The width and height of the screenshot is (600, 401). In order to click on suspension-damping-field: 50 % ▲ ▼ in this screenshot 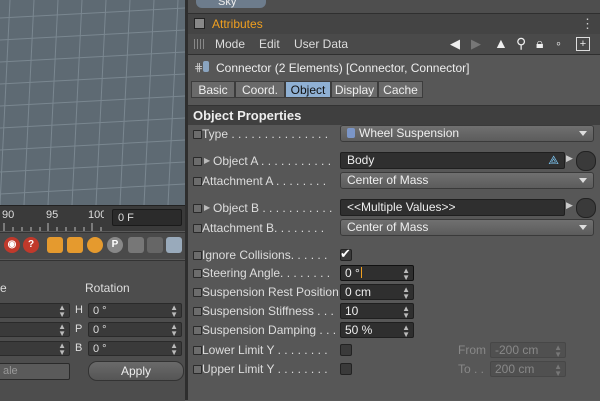, I will do `click(377, 330)`.